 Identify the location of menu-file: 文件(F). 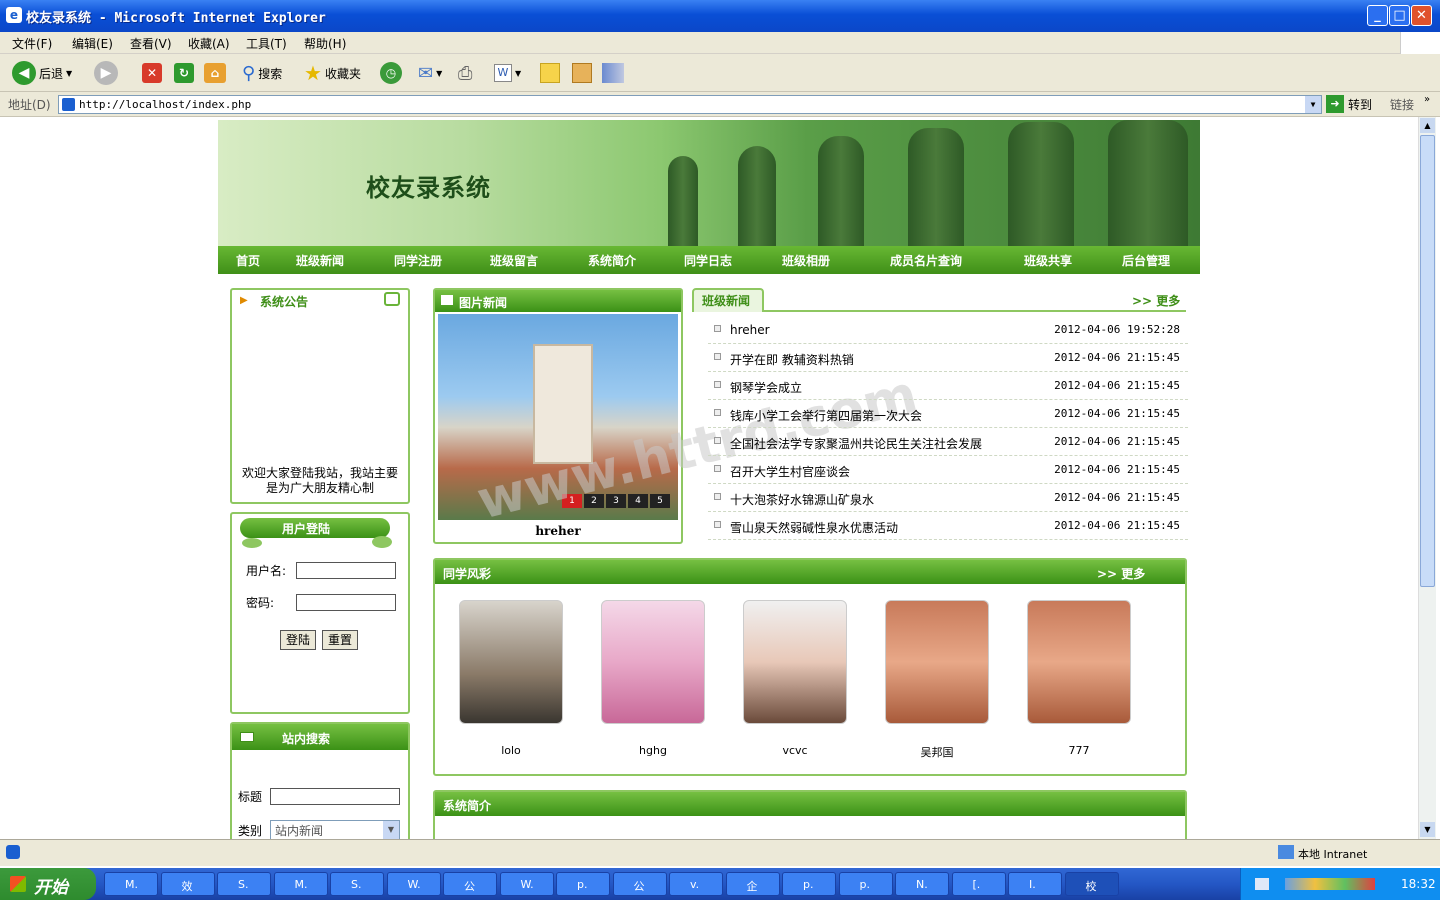
(32, 43).